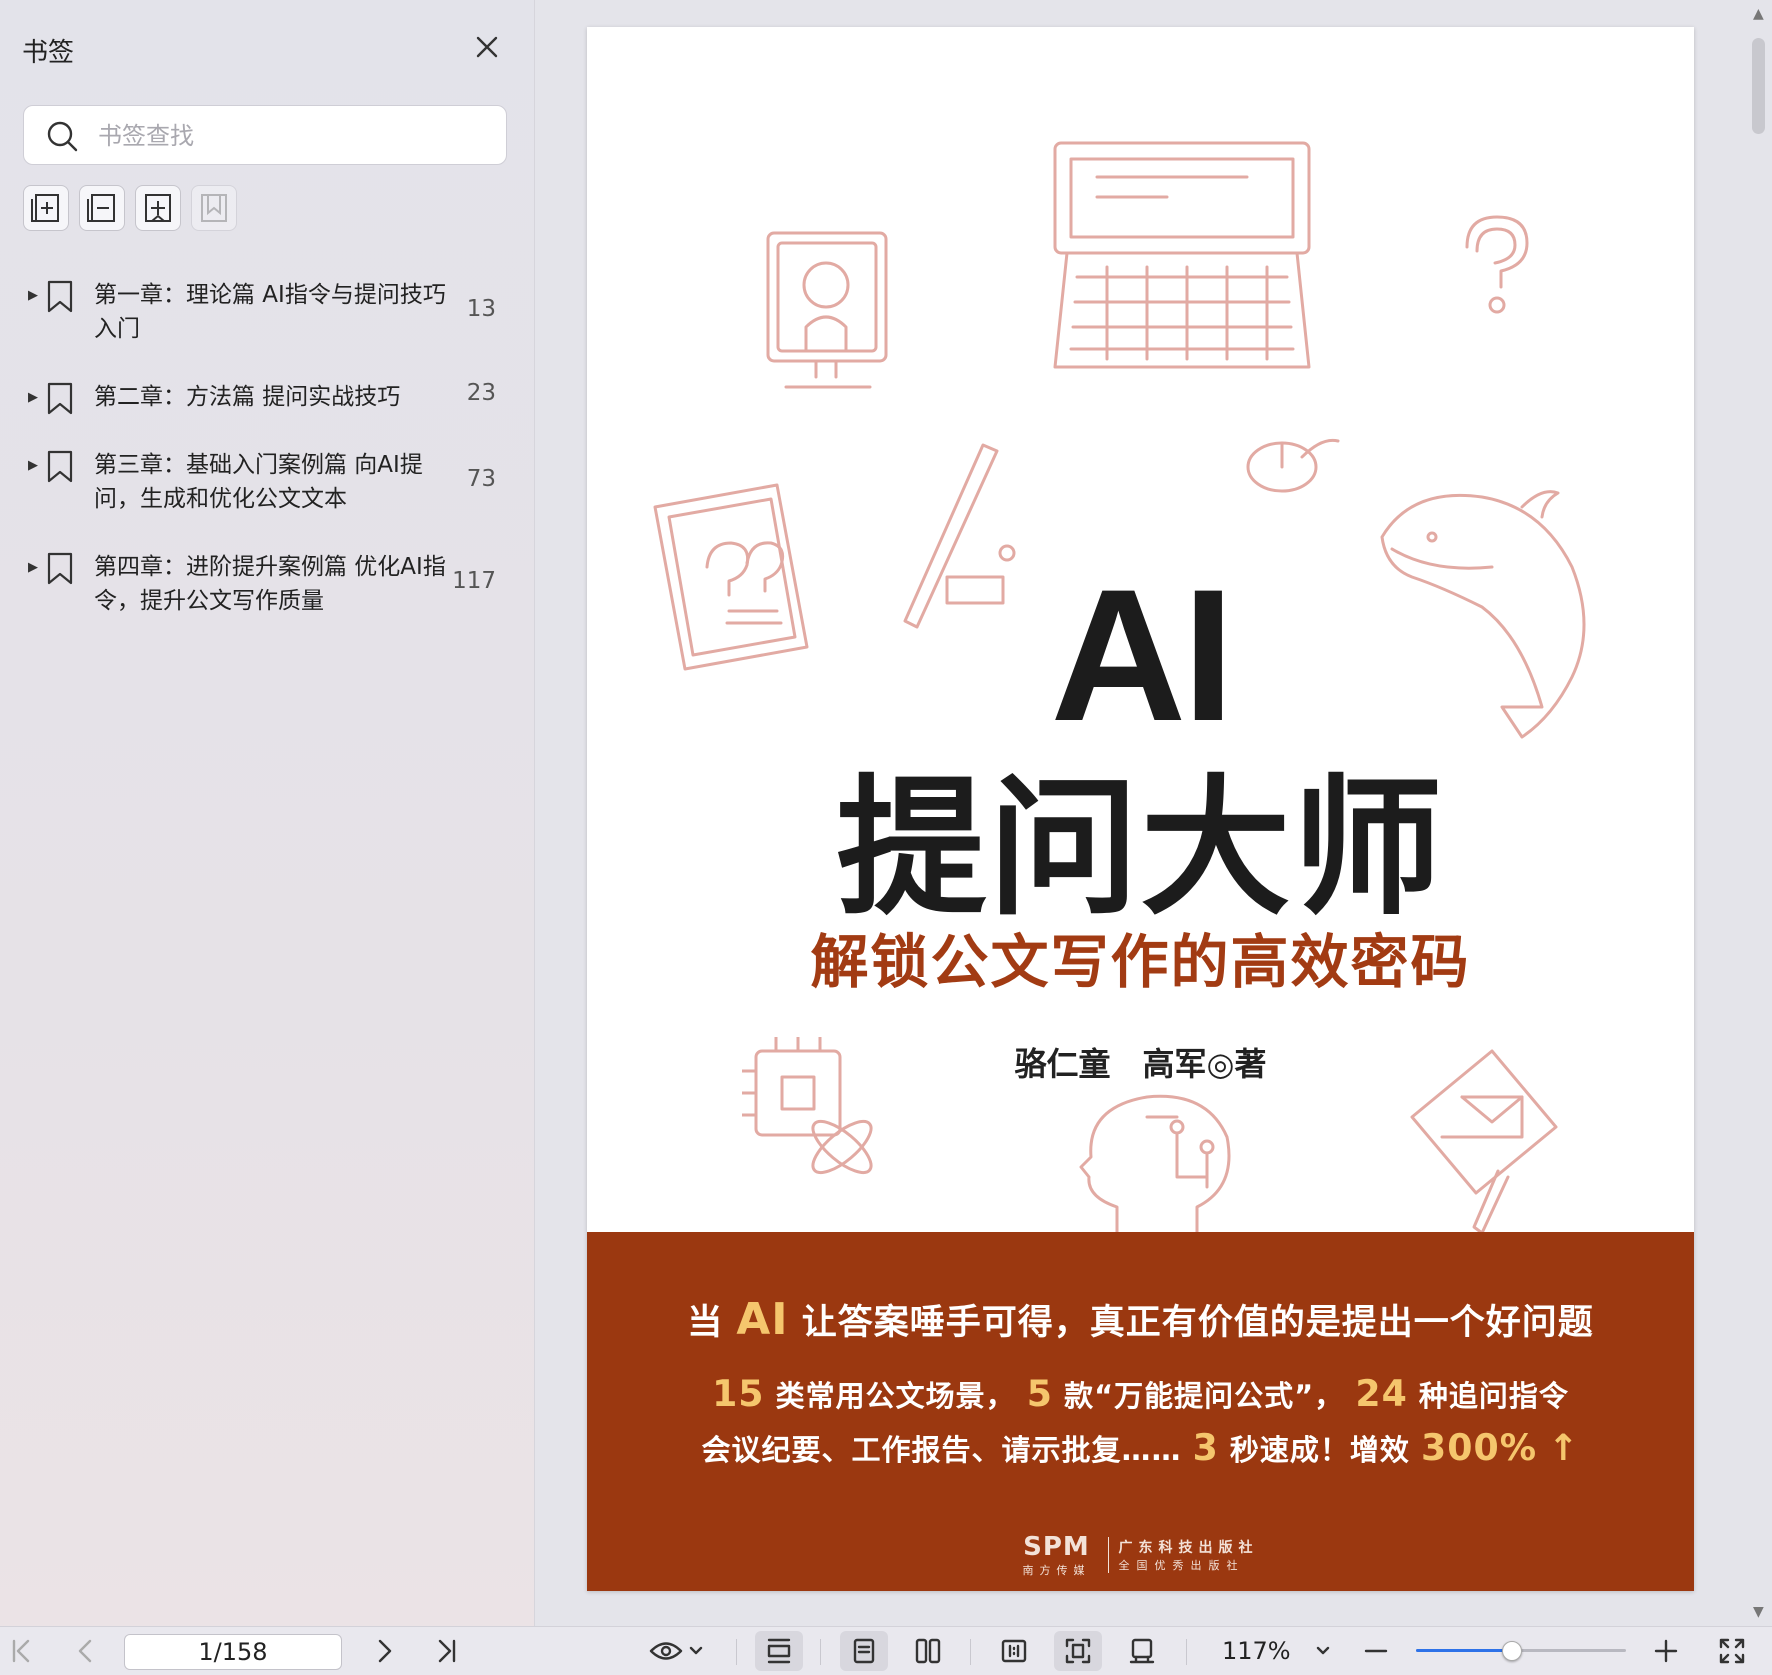 The image size is (1772, 1675). I want to click on first-page-button, so click(21, 1651).